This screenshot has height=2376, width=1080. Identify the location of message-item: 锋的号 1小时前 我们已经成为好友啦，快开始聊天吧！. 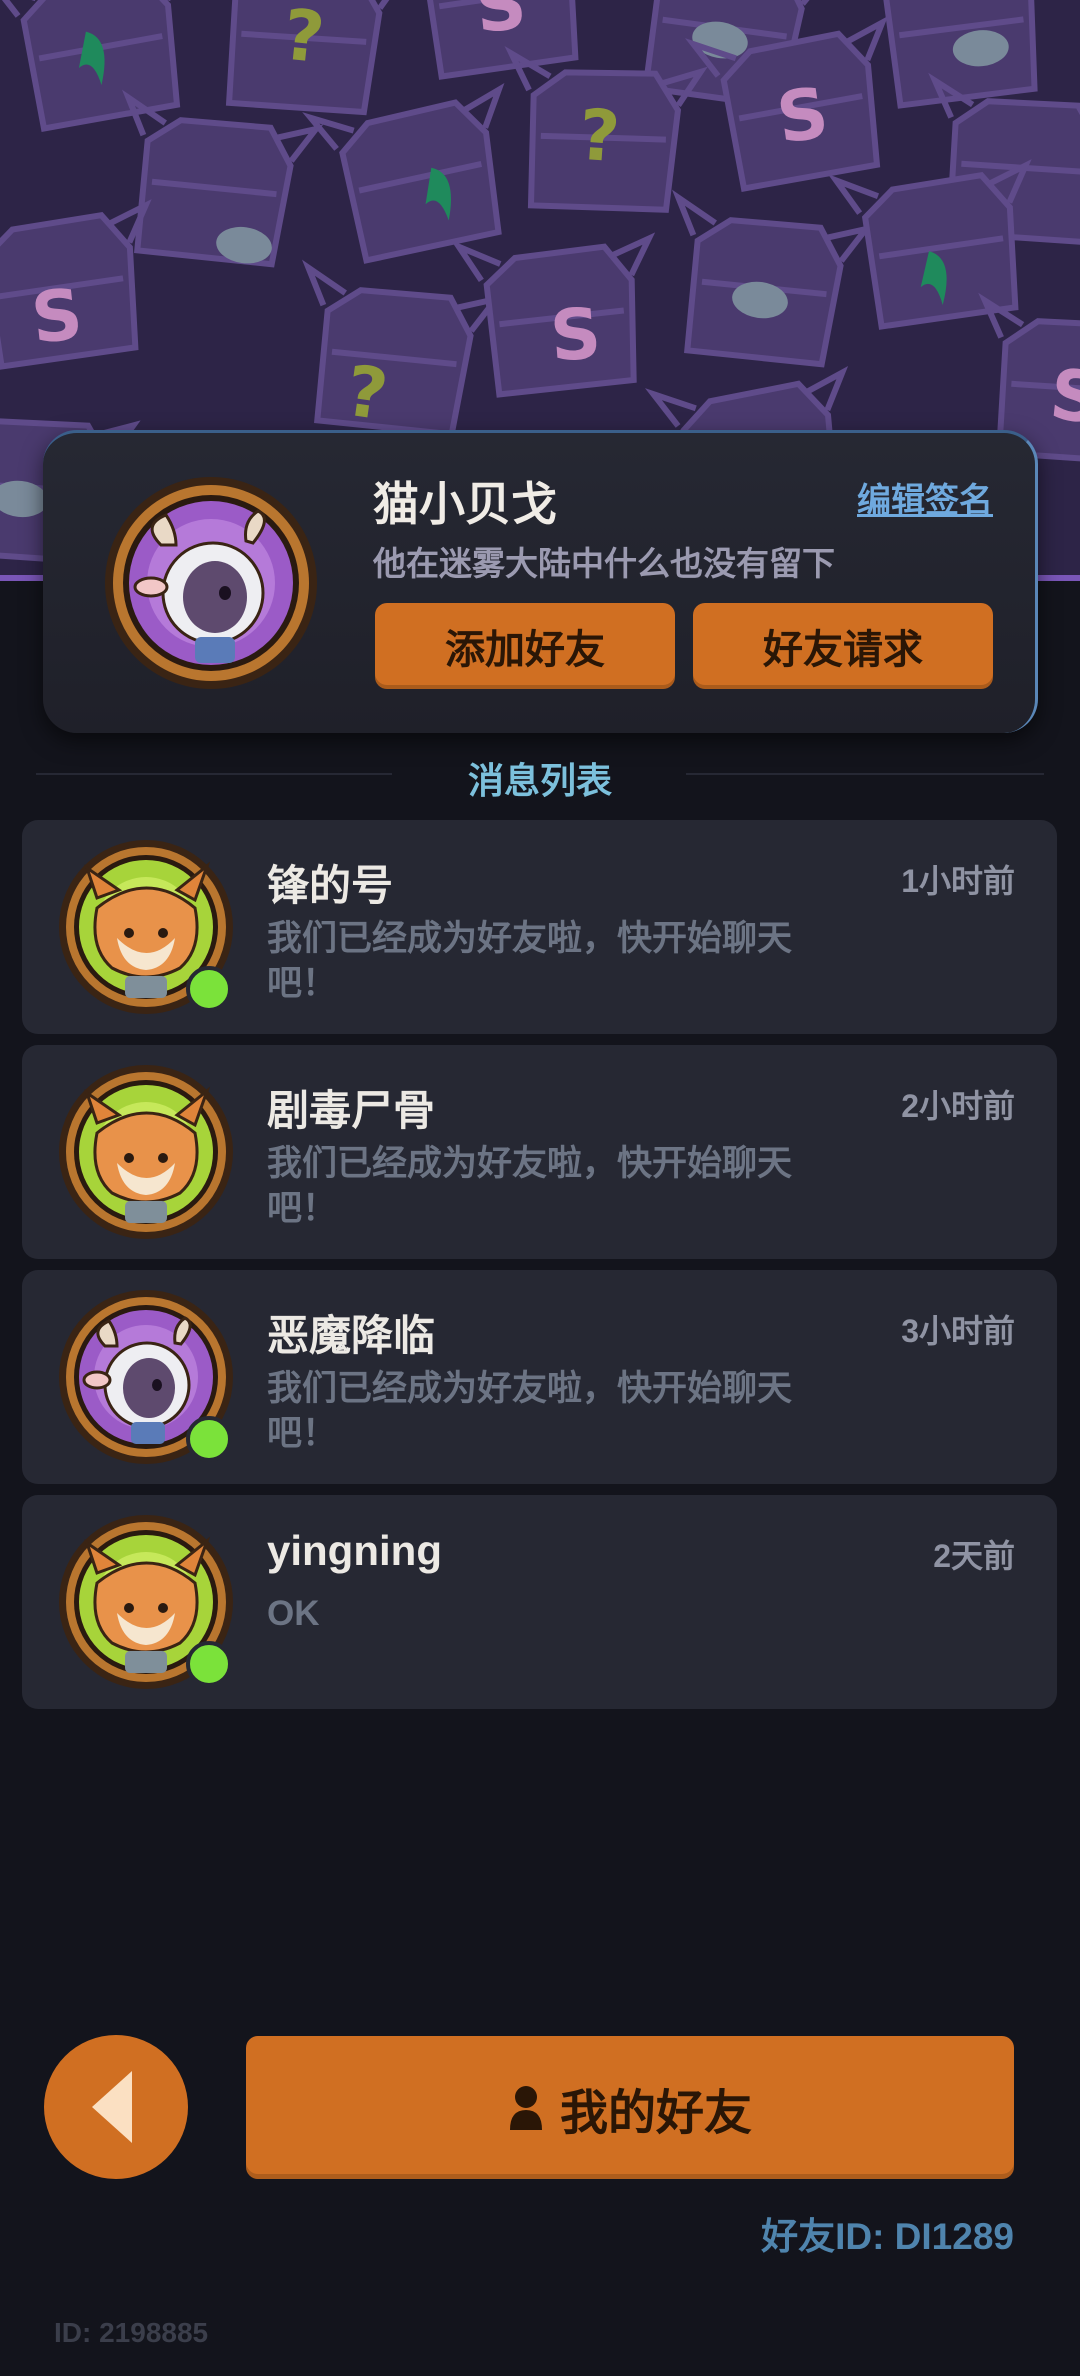
(539, 927).